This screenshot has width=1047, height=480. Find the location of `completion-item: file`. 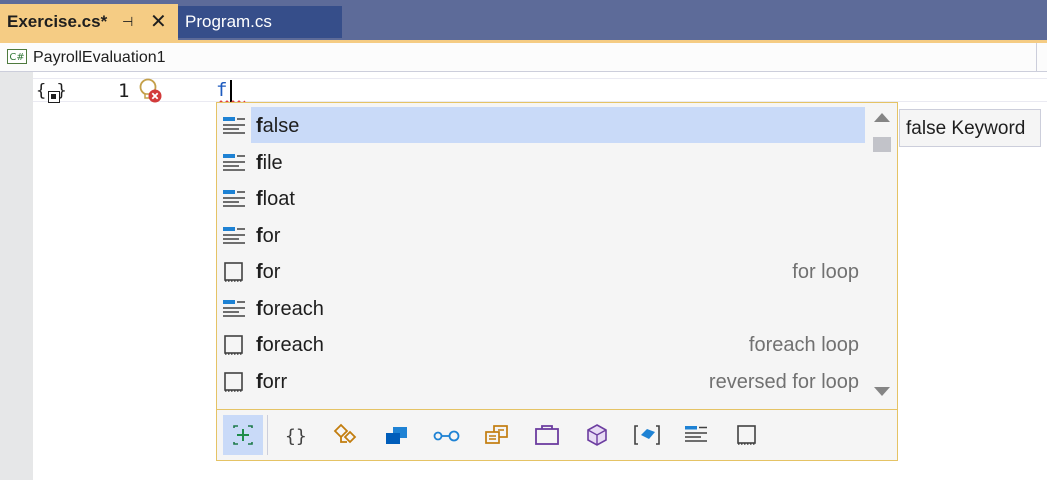

completion-item: file is located at coordinates (542, 162).